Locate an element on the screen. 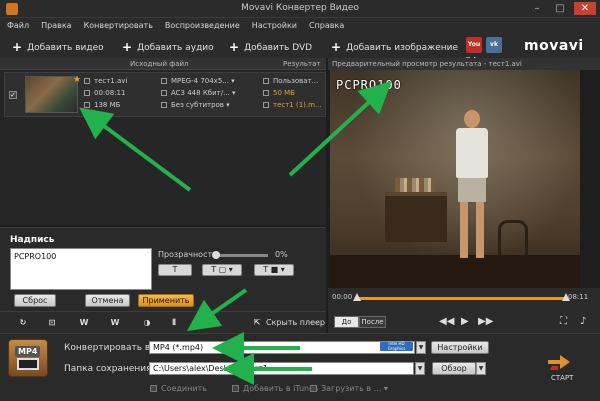 Image resolution: width=600 pixels, height=401 pixels. rotate-icon: ↻ is located at coordinates (23, 323).